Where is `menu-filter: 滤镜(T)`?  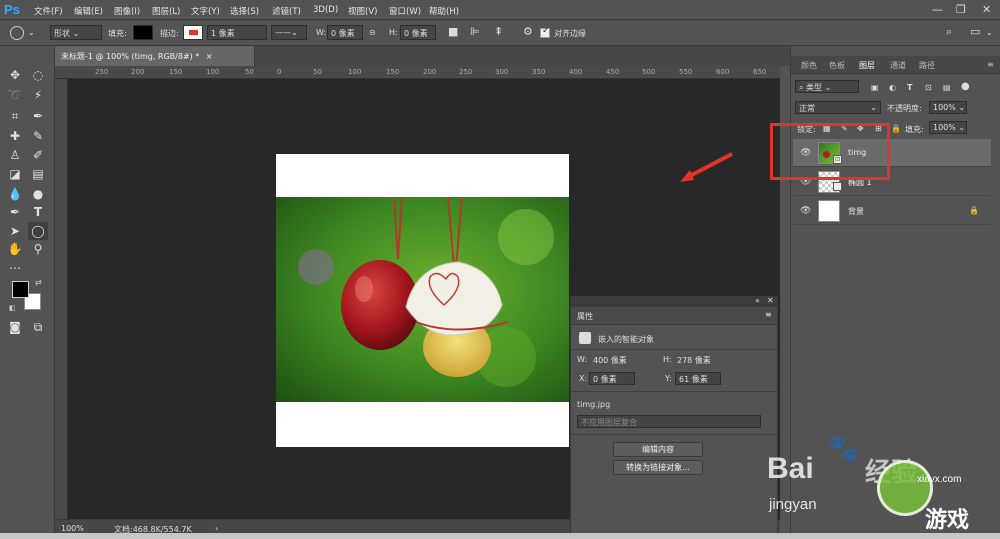 menu-filter: 滤镜(T) is located at coordinates (286, 11).